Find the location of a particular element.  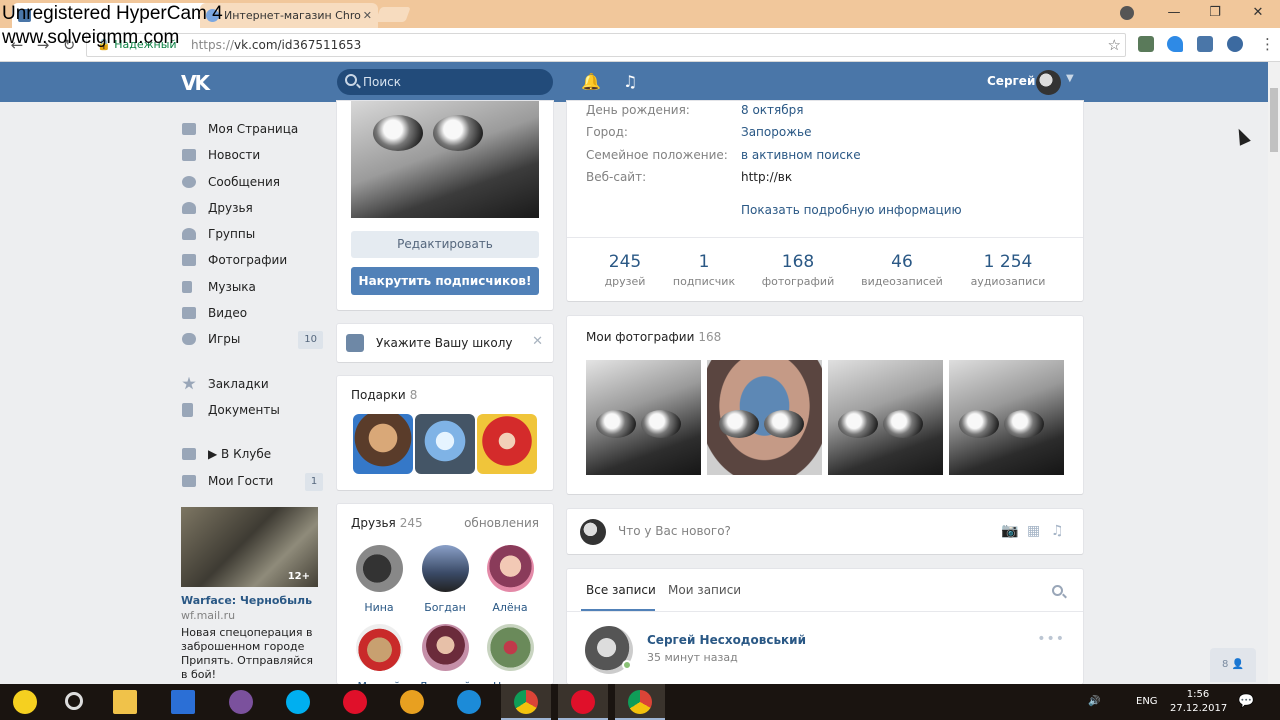

header-user-name: Сергей is located at coordinates (1011, 81).